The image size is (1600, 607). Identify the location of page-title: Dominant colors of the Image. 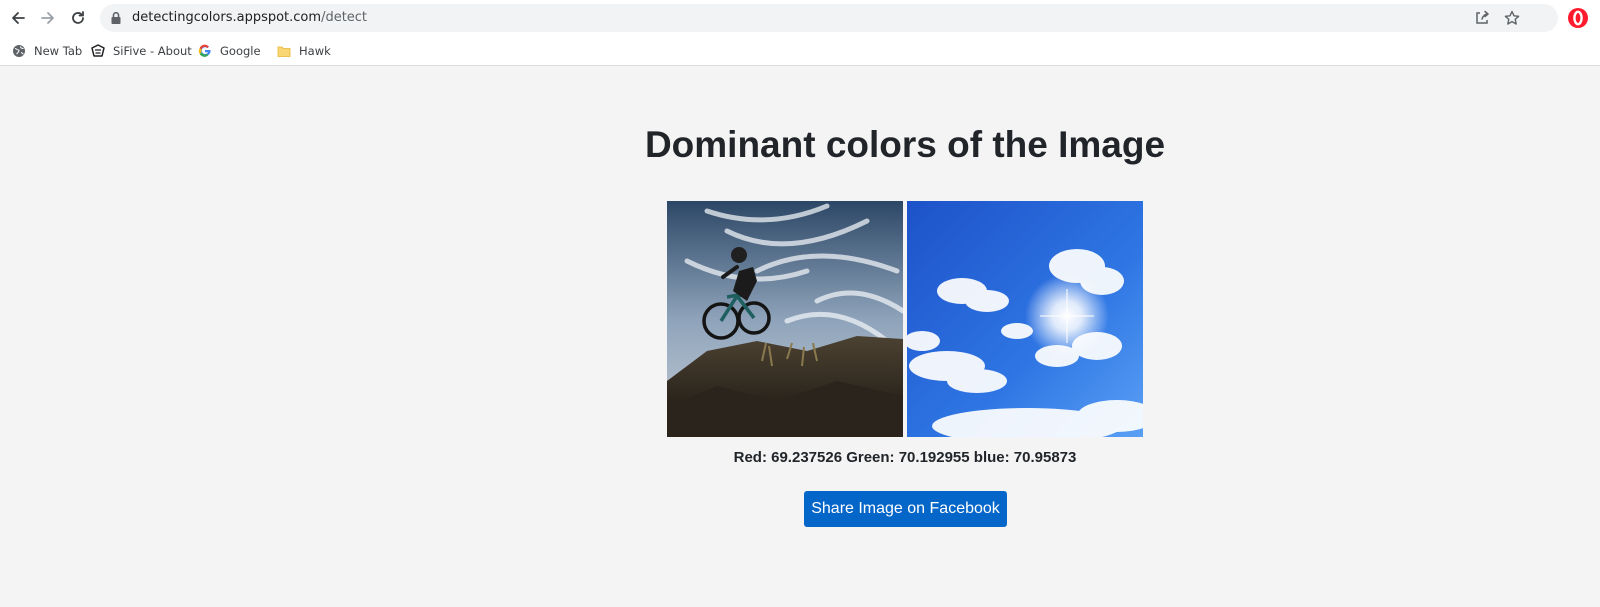
(905, 144).